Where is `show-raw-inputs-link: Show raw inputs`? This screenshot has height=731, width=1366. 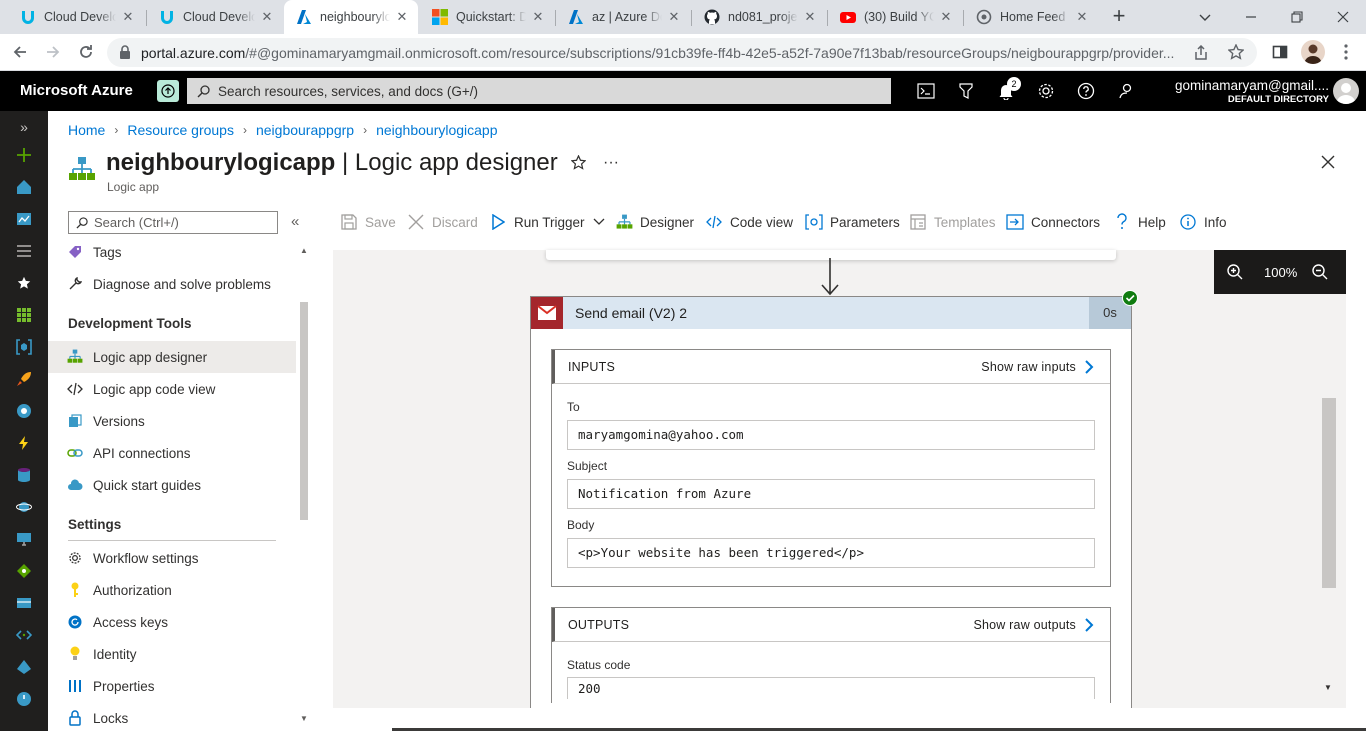 show-raw-inputs-link: Show raw inputs is located at coordinates (1037, 367).